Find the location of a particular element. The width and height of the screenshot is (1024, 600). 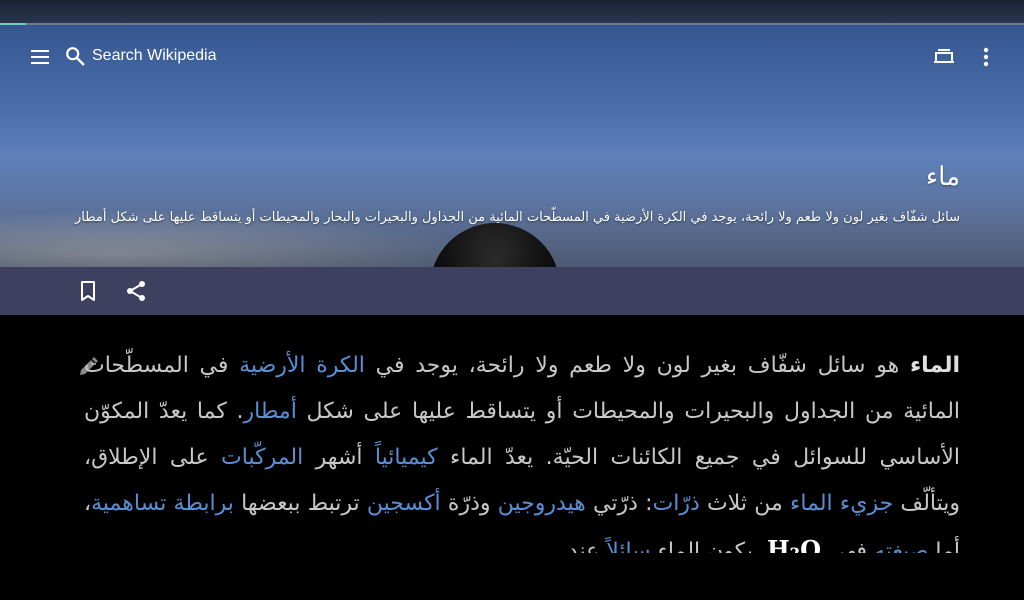

text-run: . يكون الماء is located at coordinates (708, 546).